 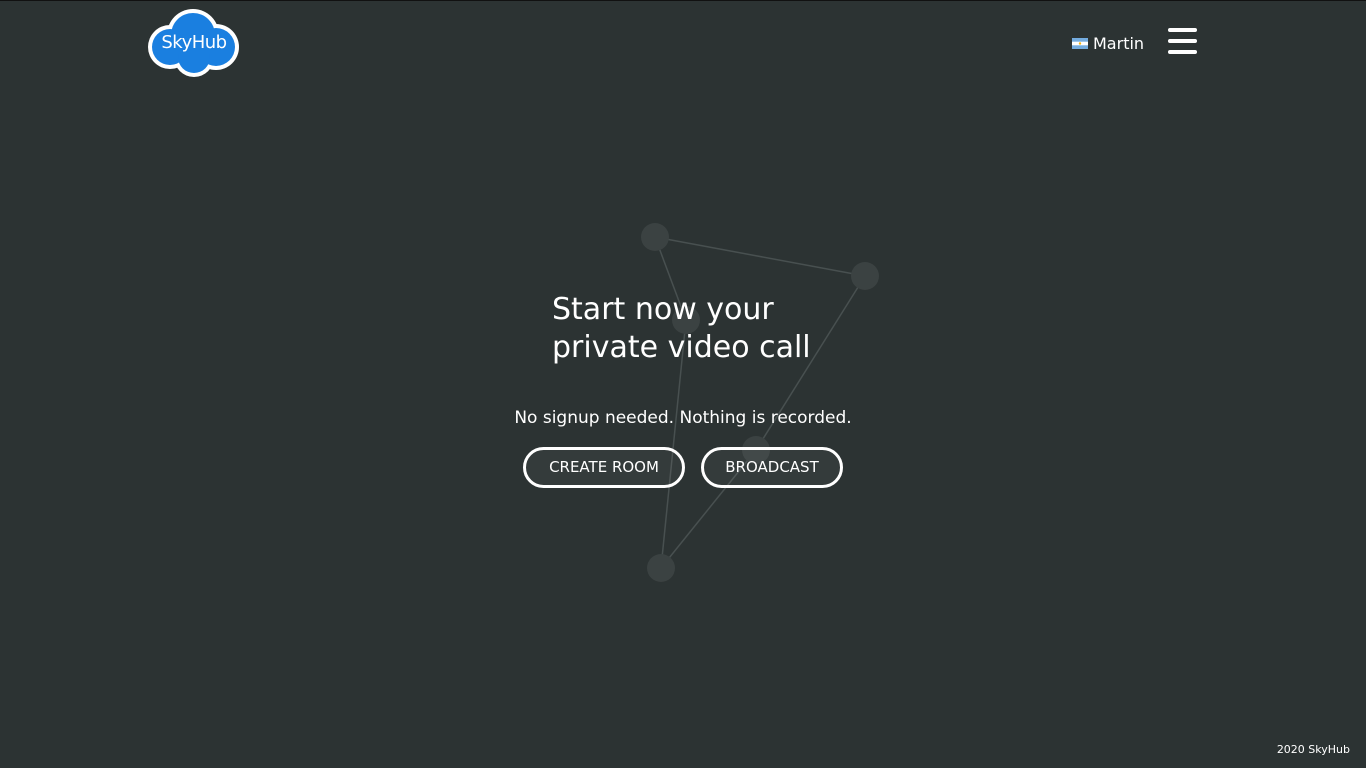 I want to click on user-profile: Martin, so click(x=1108, y=43).